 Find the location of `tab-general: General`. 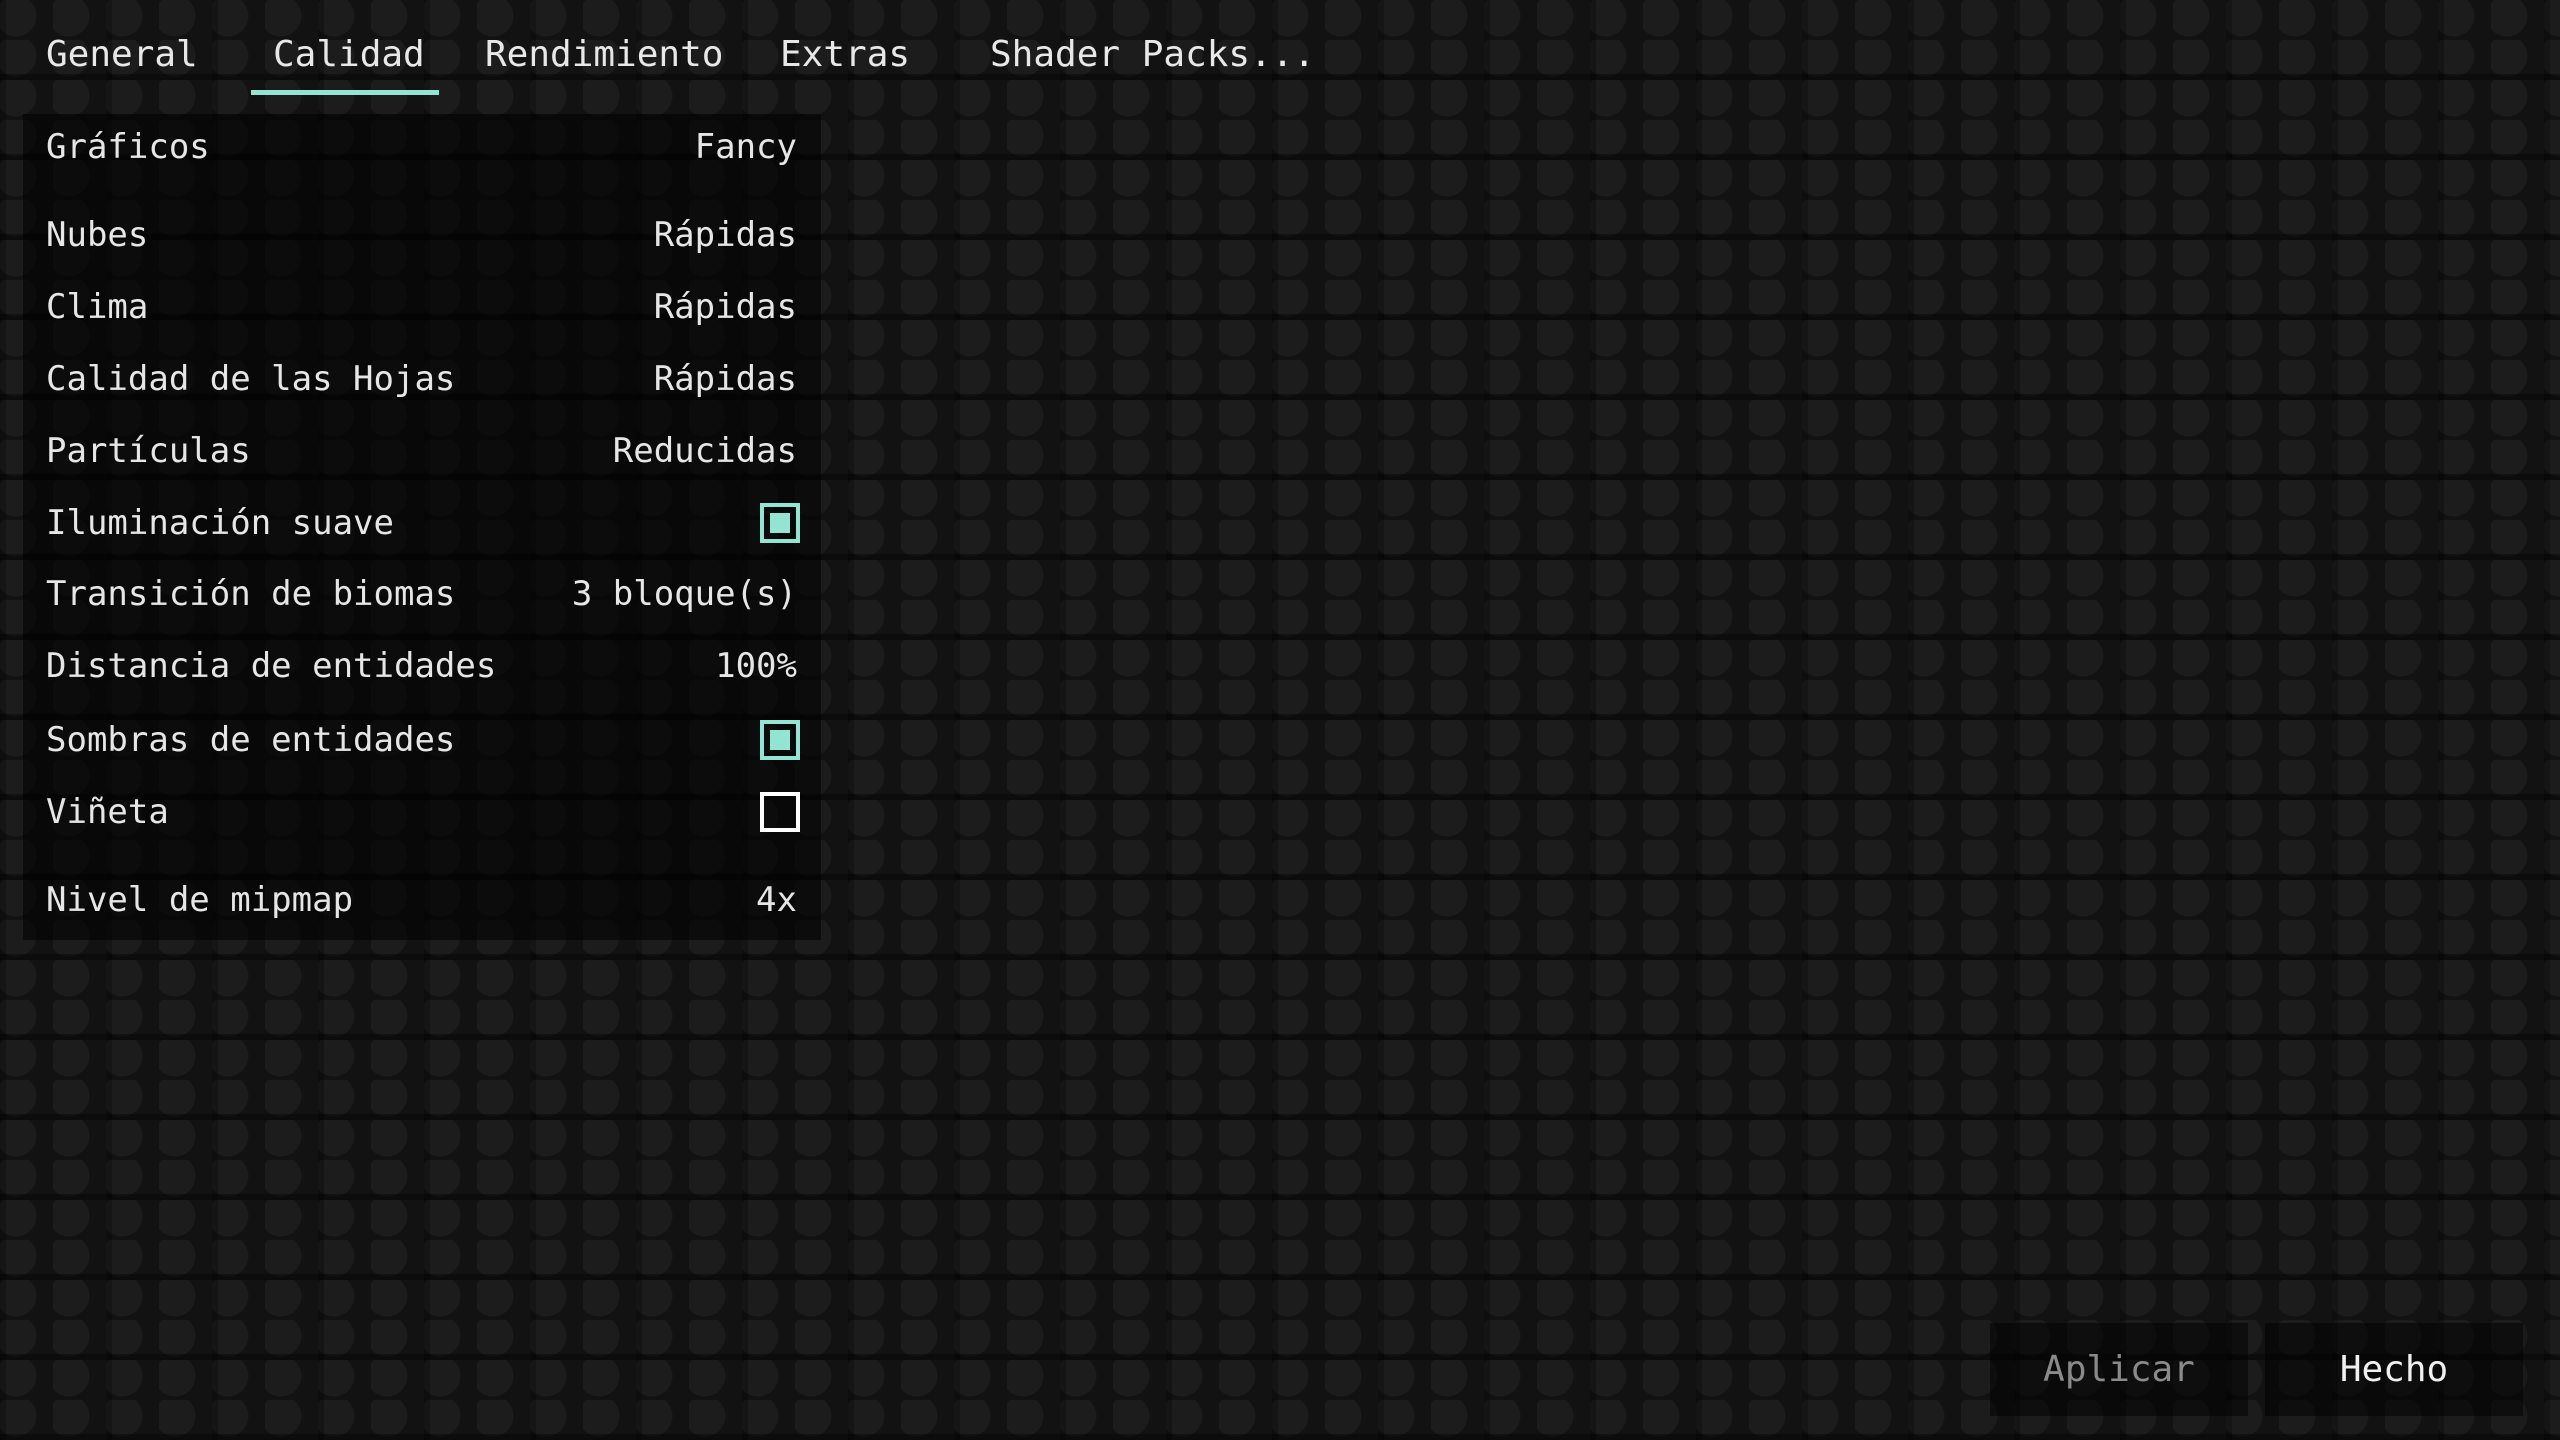

tab-general: General is located at coordinates (122, 54).